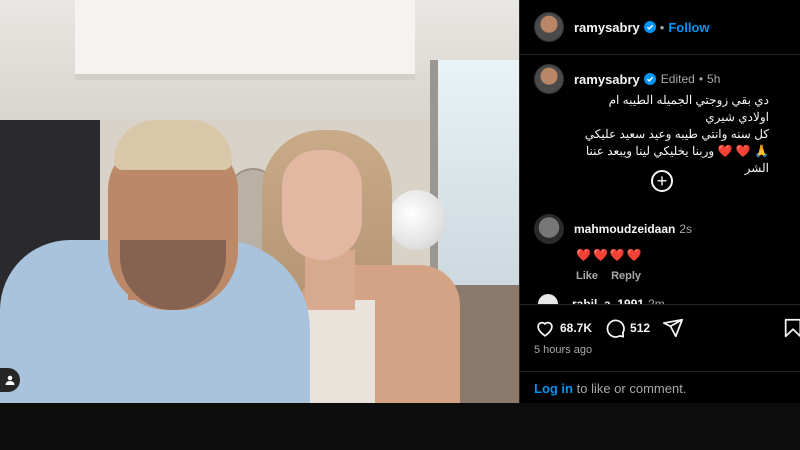 This screenshot has height=450, width=800. I want to click on photo-ceiling-panel, so click(245, 40).